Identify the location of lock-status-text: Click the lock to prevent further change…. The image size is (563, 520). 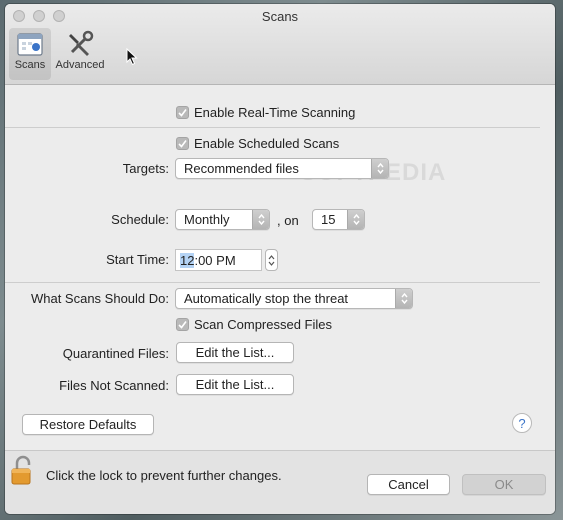
(164, 475).